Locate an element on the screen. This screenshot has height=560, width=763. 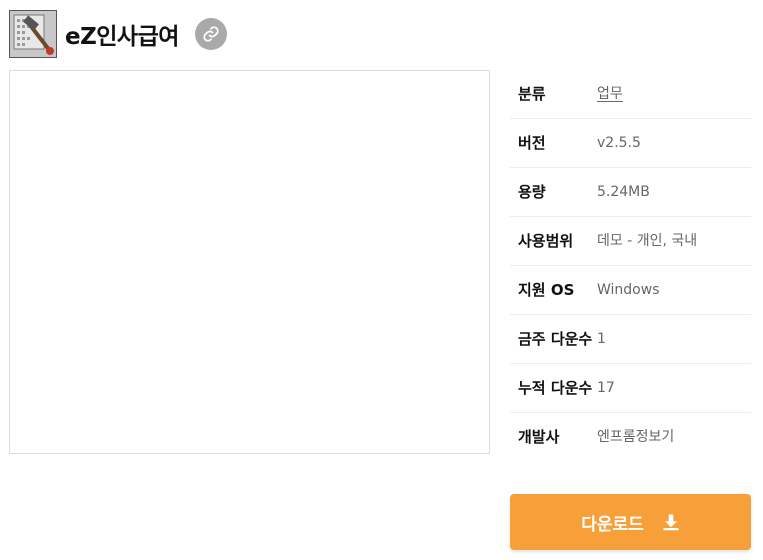
info-row-total-downloads: 누적 다운수 17 is located at coordinates (630, 388).